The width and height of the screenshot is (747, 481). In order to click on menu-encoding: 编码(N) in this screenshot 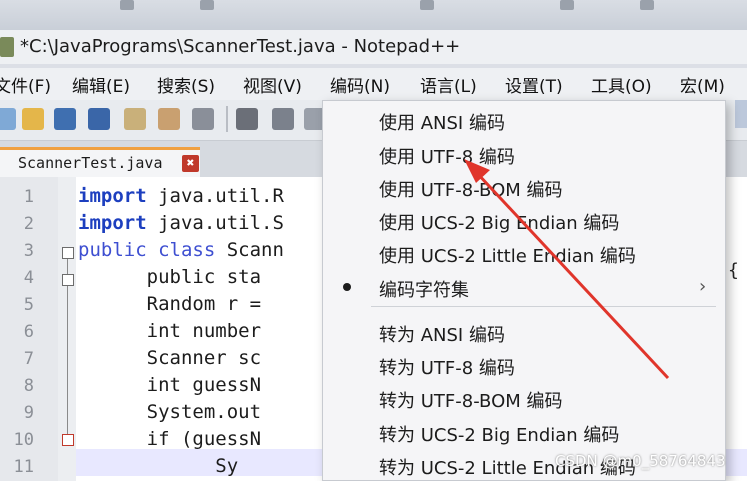, I will do `click(360, 84)`.